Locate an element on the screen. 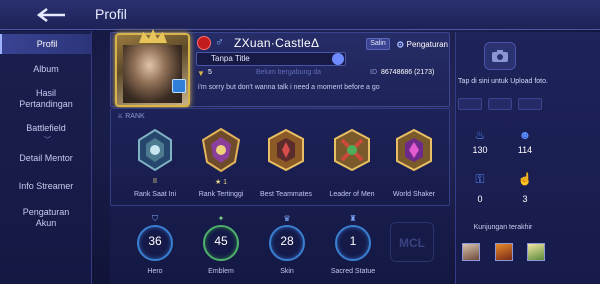 The width and height of the screenshot is (600, 284). current-rank-medal-icon is located at coordinates (155, 150).